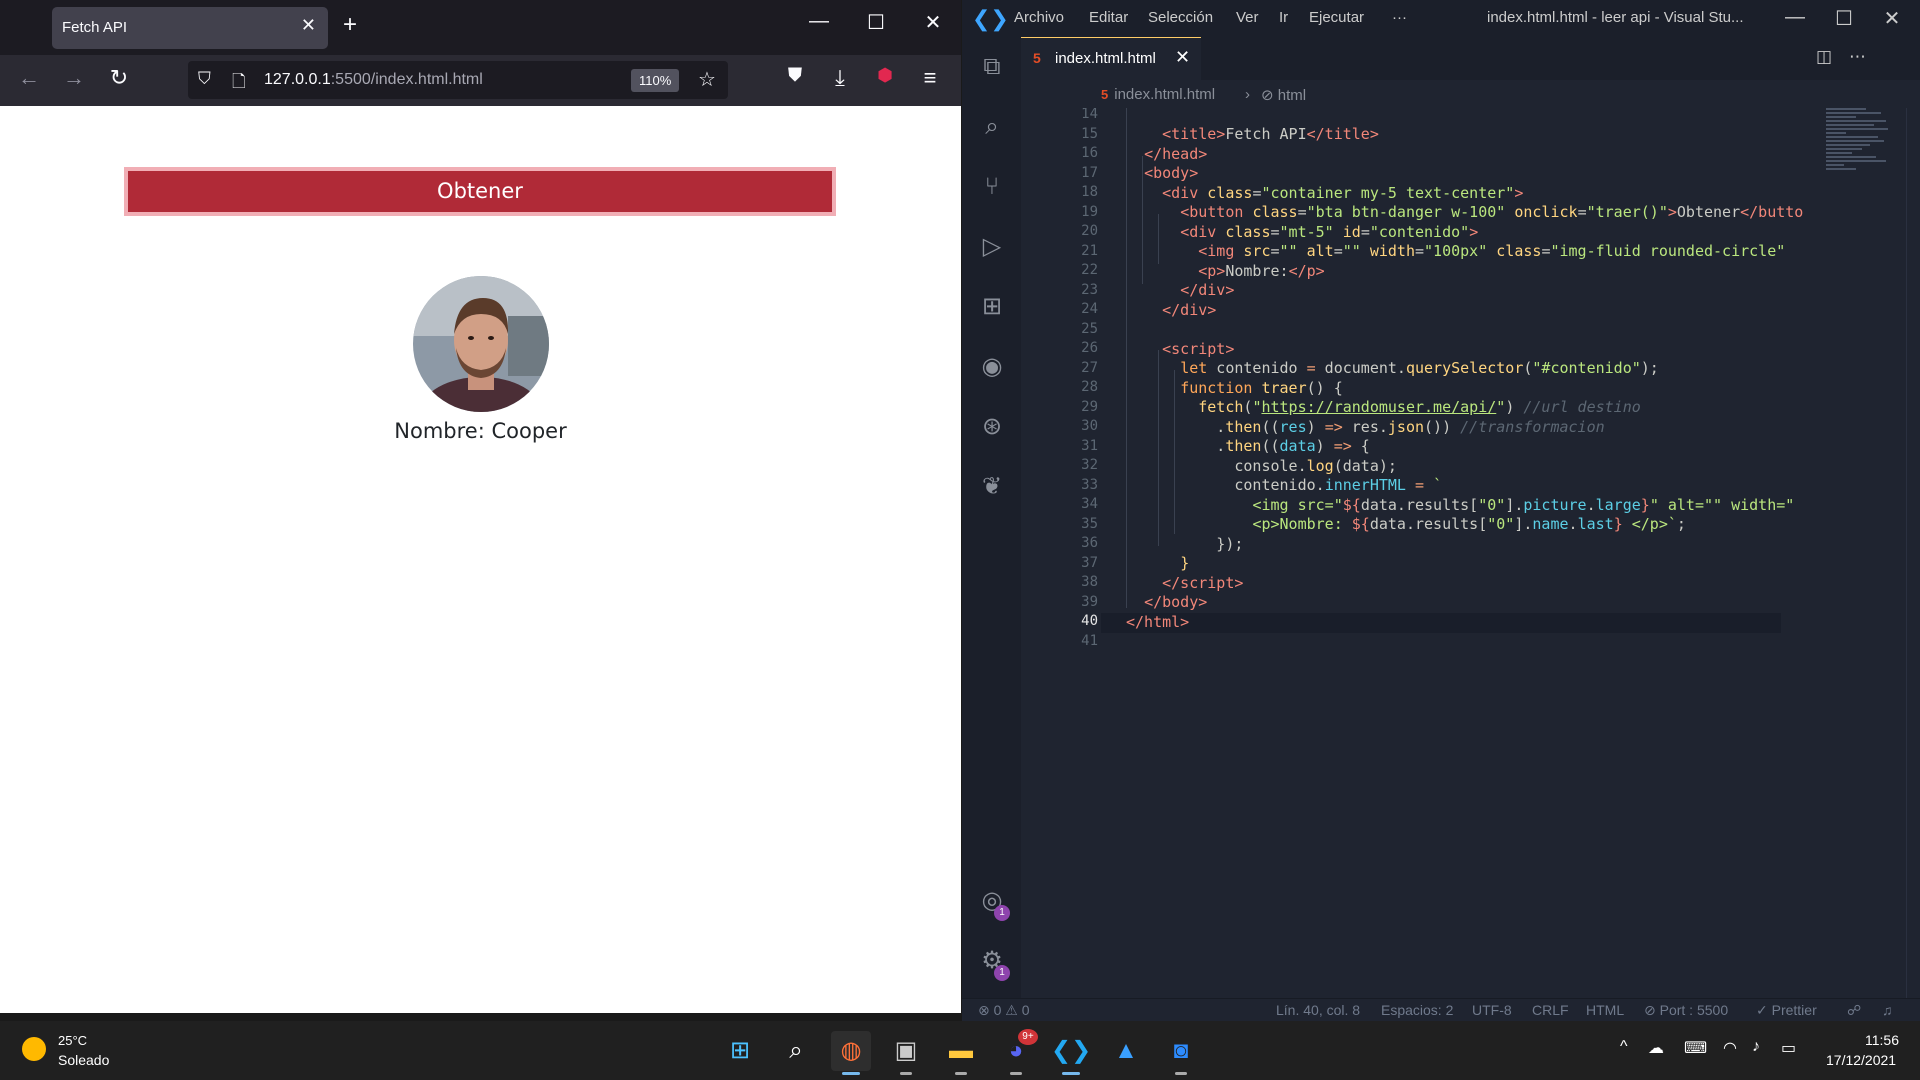 The image size is (1920, 1080). I want to click on menu-seleccion: Selección, so click(1180, 17).